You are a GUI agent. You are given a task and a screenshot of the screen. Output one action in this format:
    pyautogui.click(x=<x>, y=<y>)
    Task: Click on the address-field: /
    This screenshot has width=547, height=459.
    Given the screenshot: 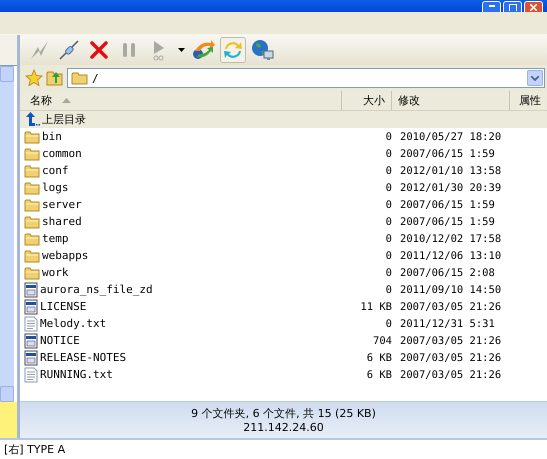 What is the action you would take?
    pyautogui.click(x=306, y=78)
    